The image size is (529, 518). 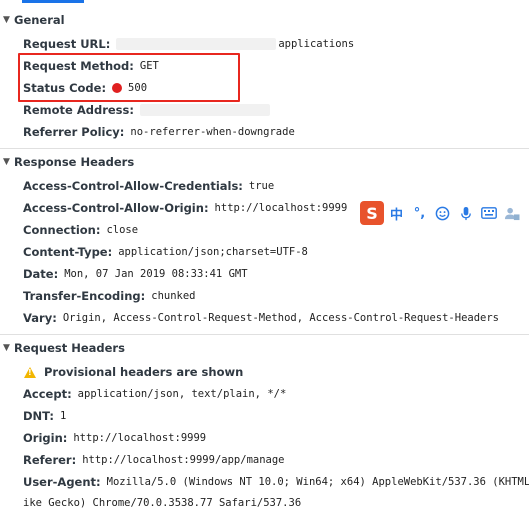 What do you see at coordinates (264, 162) in the screenshot?
I see `response-headers-section-header: ▼ Response Headers` at bounding box center [264, 162].